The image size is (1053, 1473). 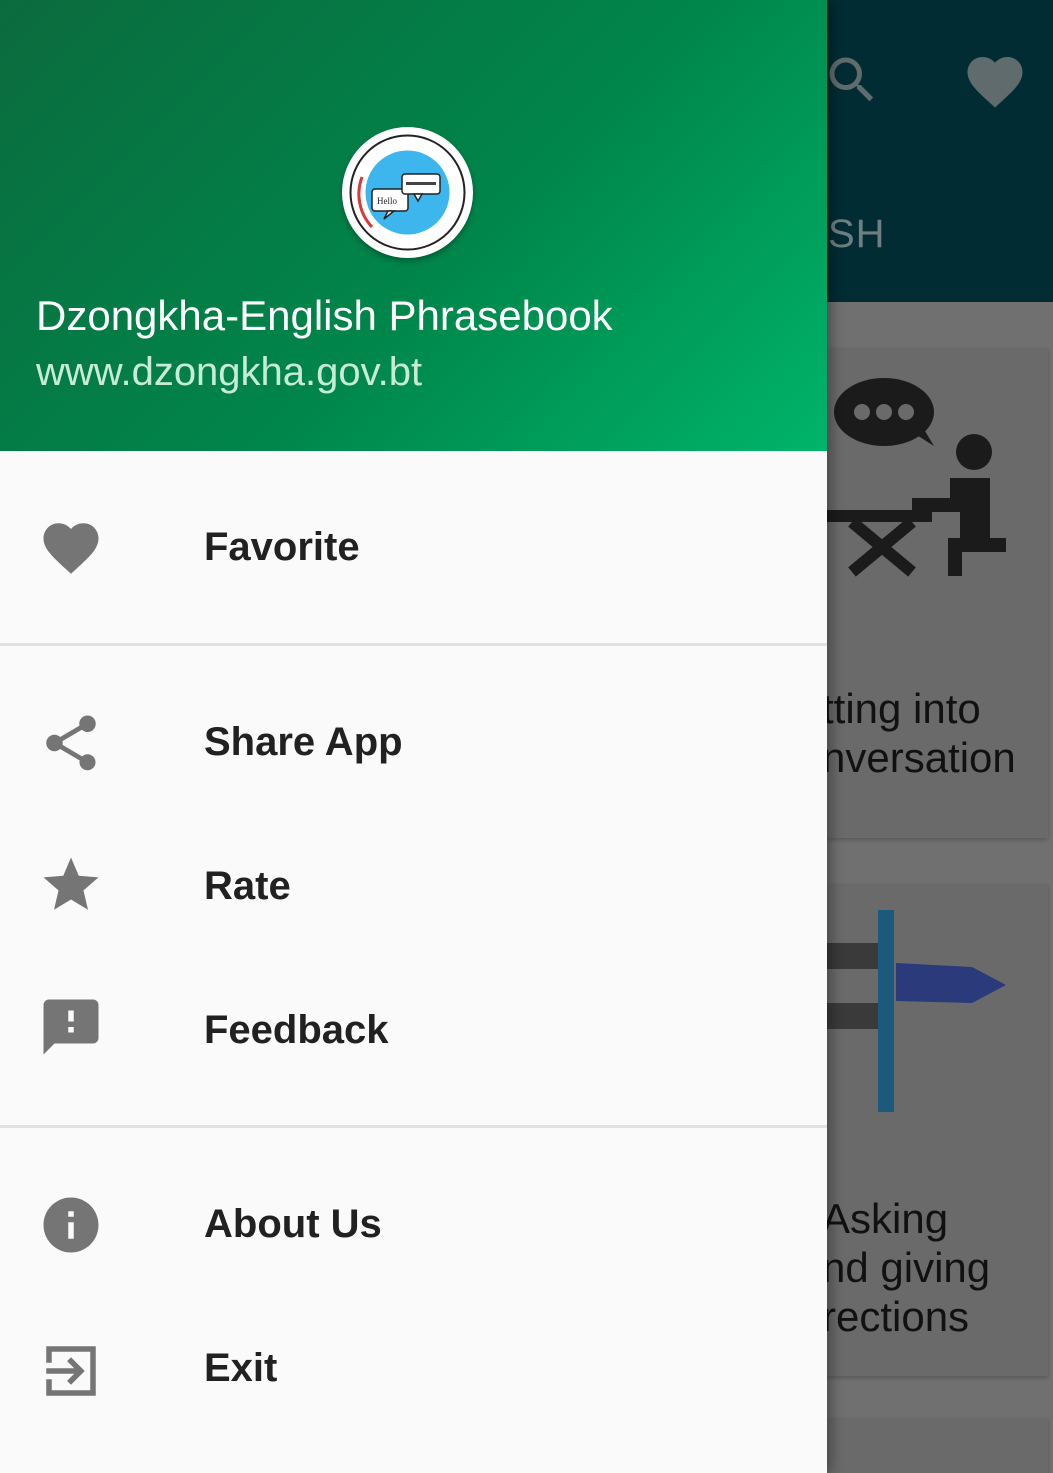 What do you see at coordinates (71, 1027) in the screenshot?
I see `feedback-icon` at bounding box center [71, 1027].